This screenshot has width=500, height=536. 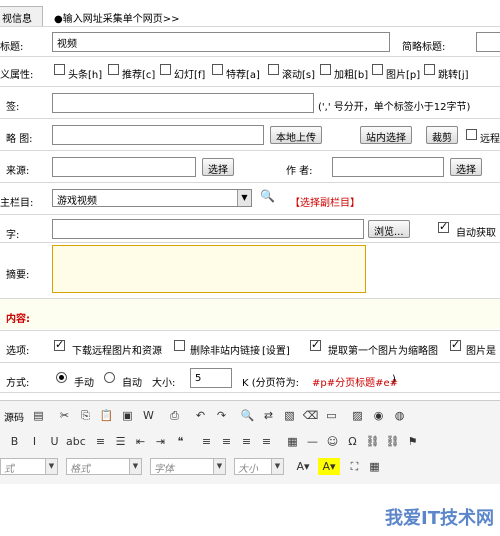 What do you see at coordinates (443, 226) in the screenshot?
I see `auto-keyword-checkbox` at bounding box center [443, 226].